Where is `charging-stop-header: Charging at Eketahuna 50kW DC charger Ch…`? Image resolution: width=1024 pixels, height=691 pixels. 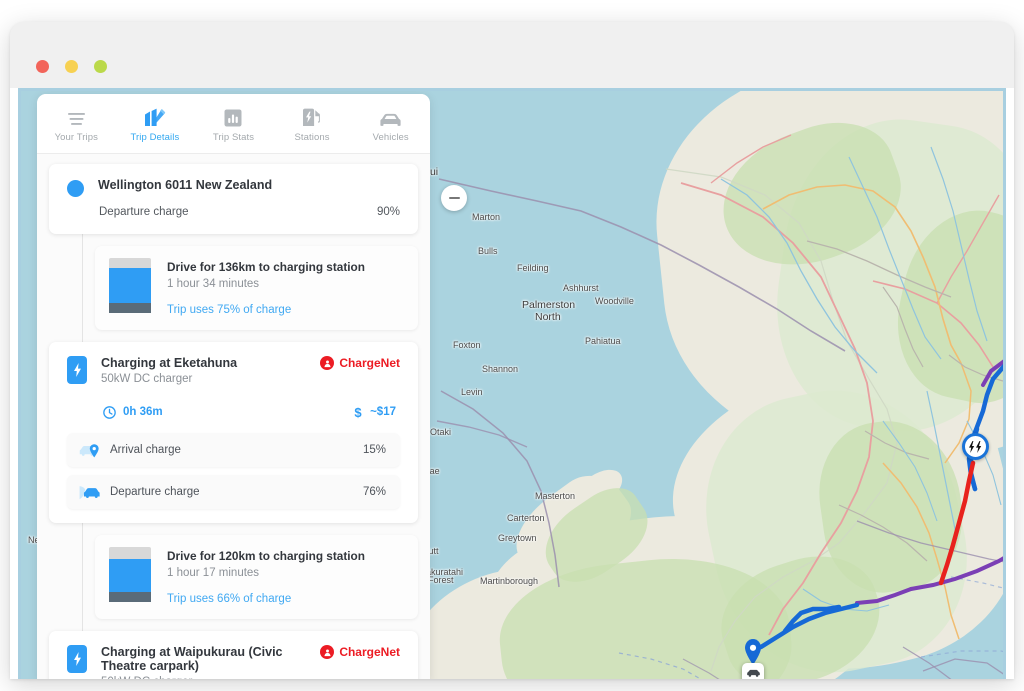 charging-stop-header: Charging at Eketahuna 50kW DC charger Ch… is located at coordinates (233, 387).